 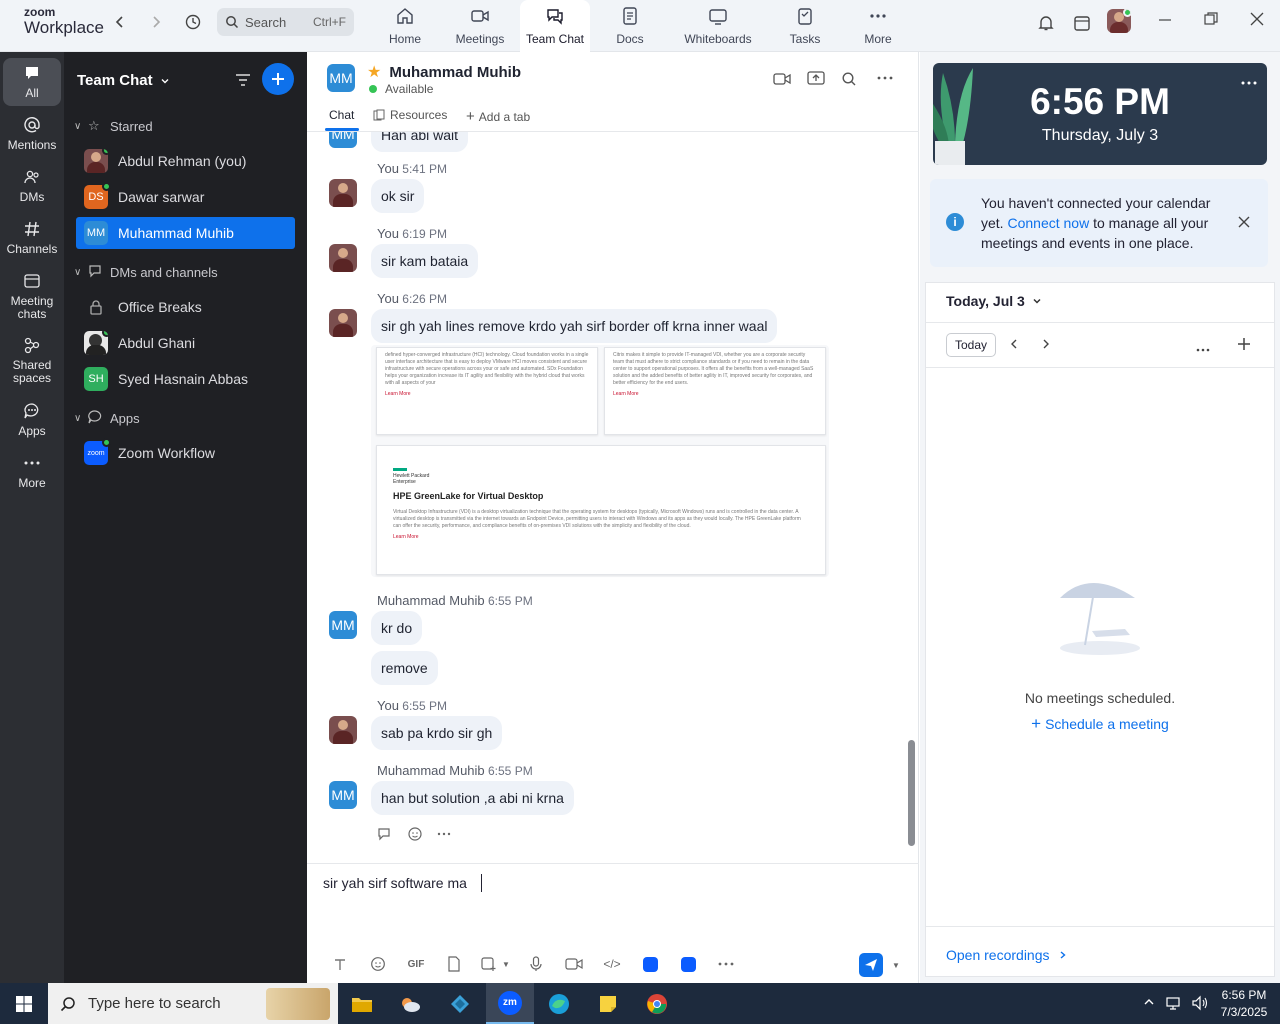 I want to click on sidebar-item-office-breaks: Office Breaks, so click(x=185, y=307).